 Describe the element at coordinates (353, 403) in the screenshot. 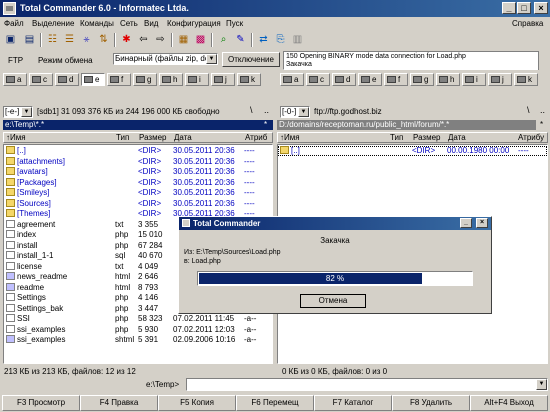

I see `f7-mkdir-button: F7 Каталог` at that location.